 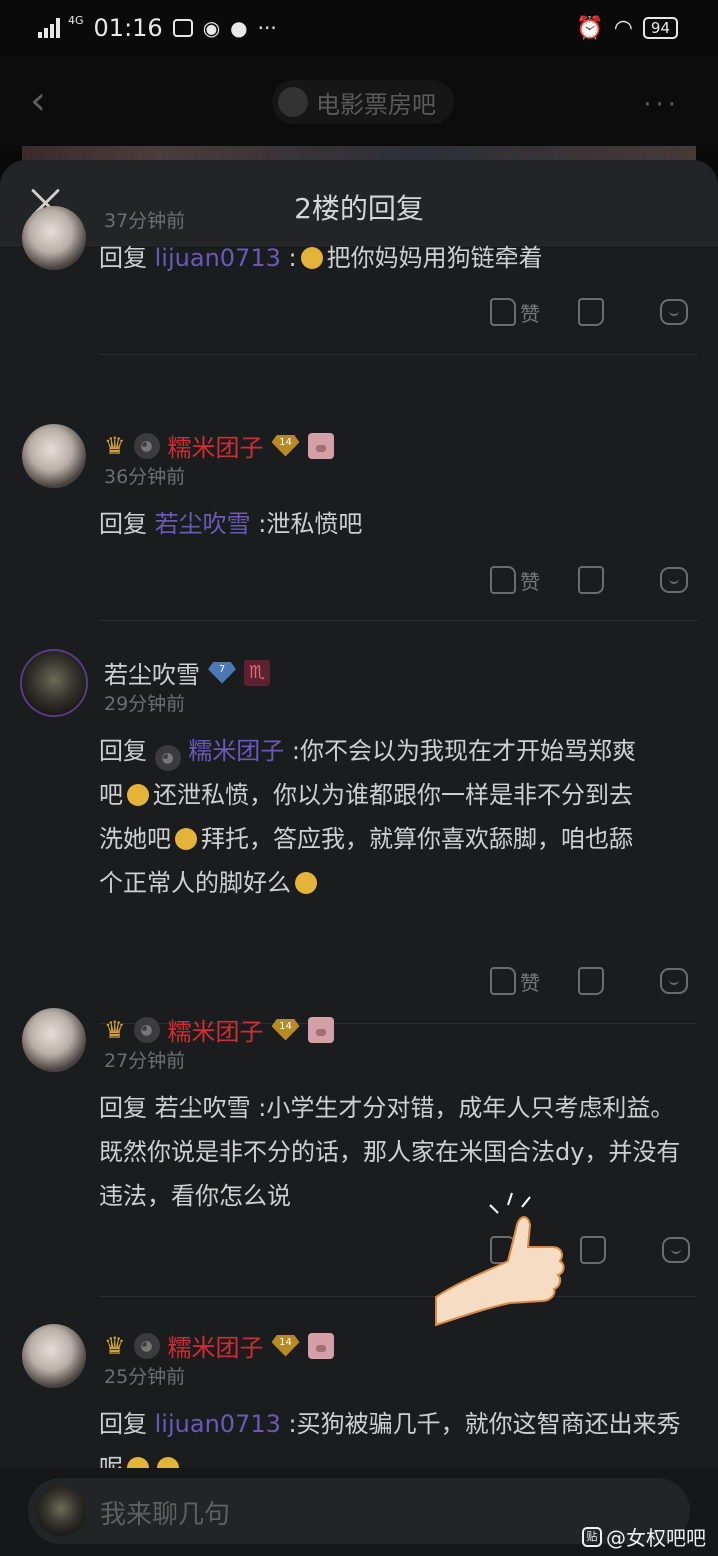 I want to click on reply-target-link: 糯米团子, so click(x=236, y=751).